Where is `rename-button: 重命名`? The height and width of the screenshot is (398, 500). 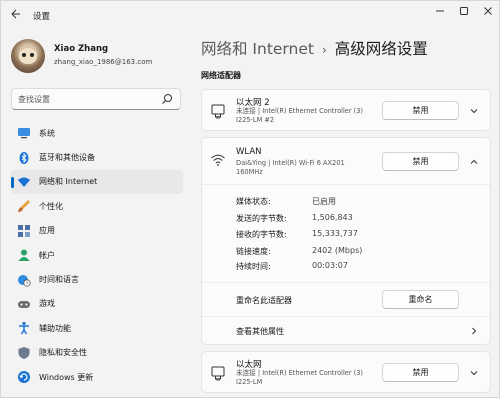
rename-button: 重命名 is located at coordinates (420, 299).